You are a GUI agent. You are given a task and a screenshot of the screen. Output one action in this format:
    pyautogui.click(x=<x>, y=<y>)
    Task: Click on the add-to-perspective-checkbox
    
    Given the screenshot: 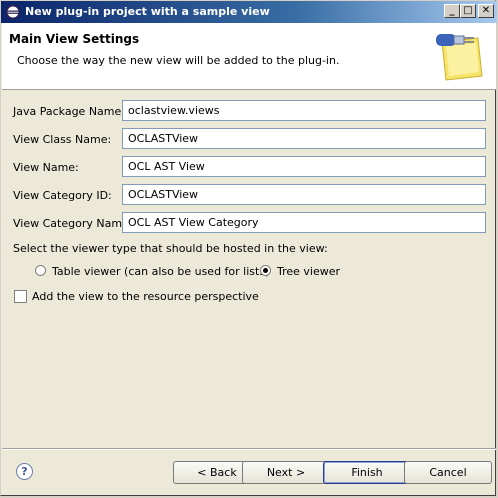 What is the action you would take?
    pyautogui.click(x=20, y=296)
    